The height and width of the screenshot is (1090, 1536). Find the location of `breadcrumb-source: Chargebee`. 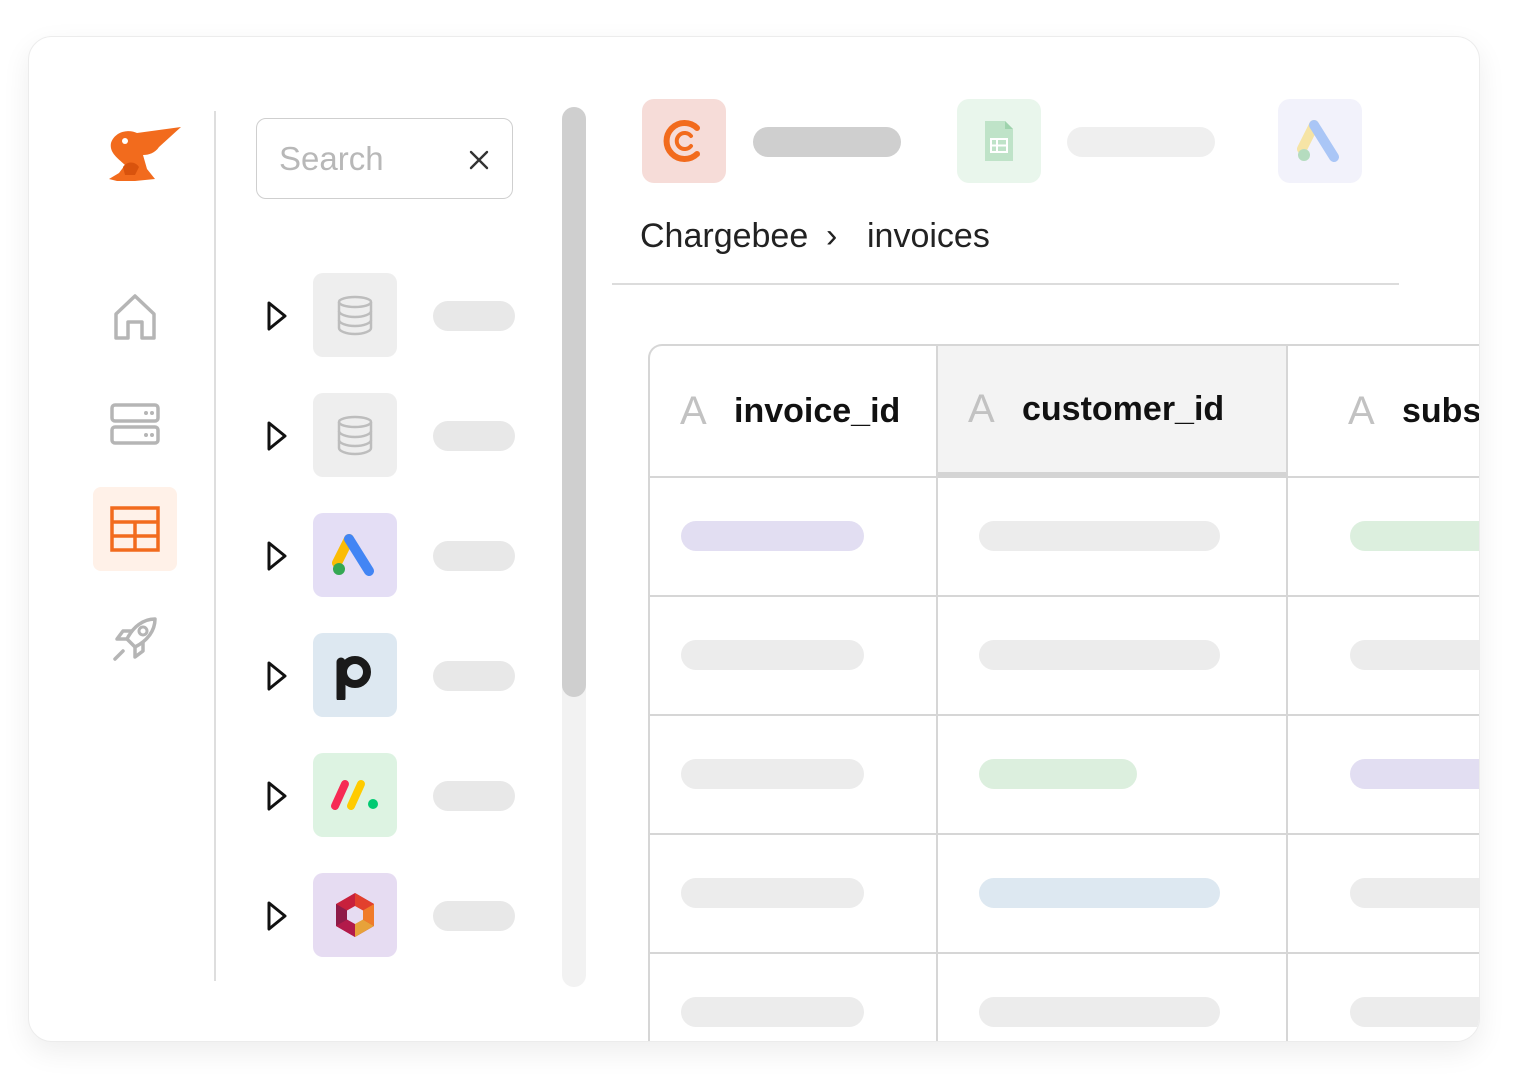

breadcrumb-source: Chargebee is located at coordinates (724, 236).